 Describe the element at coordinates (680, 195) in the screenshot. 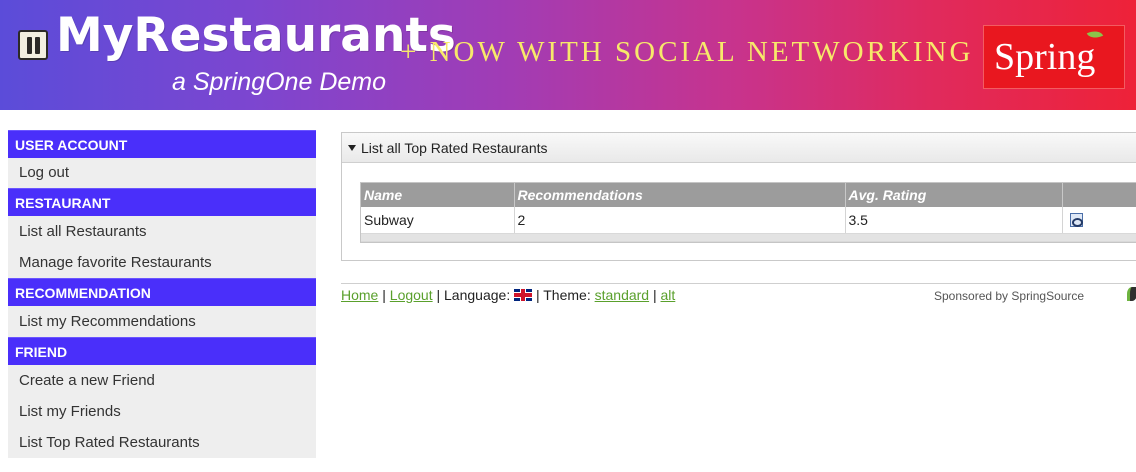

I see `column-header-recommendations: Recommendations` at that location.